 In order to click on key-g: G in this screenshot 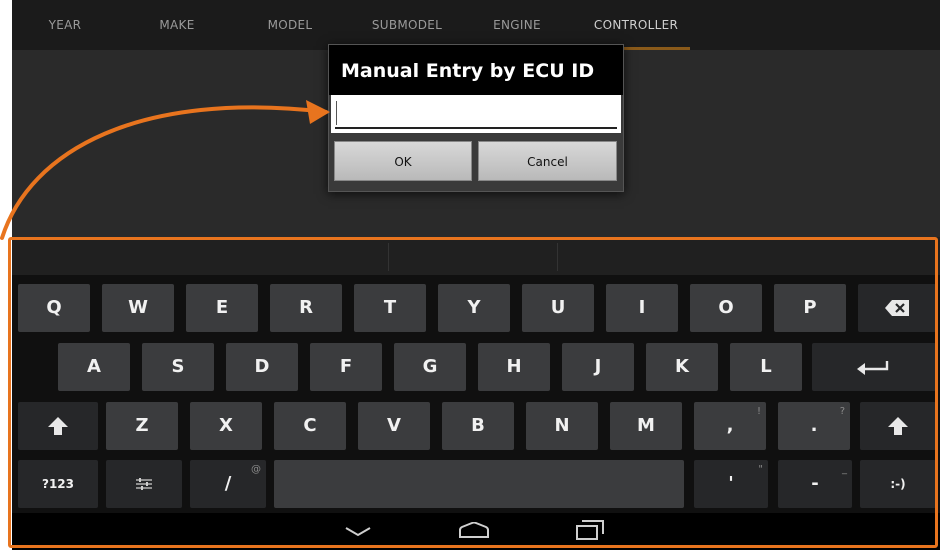, I will do `click(430, 367)`.